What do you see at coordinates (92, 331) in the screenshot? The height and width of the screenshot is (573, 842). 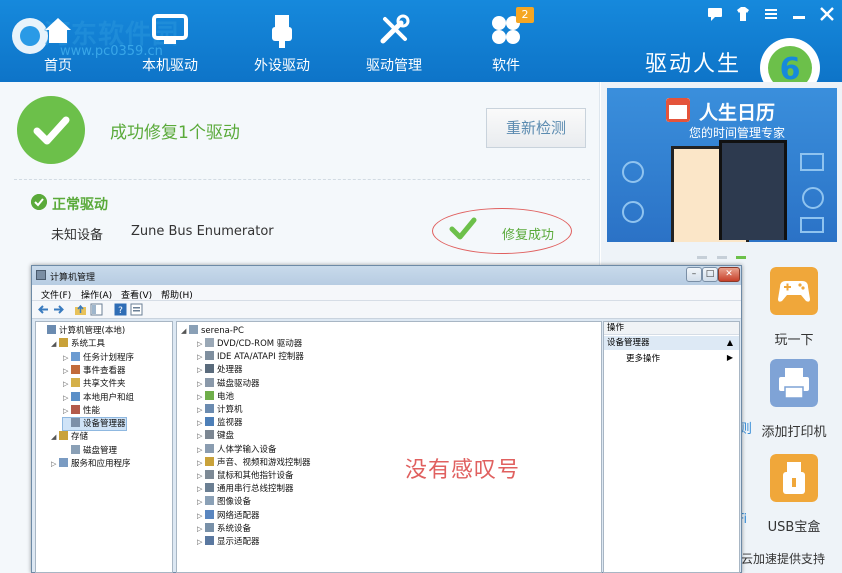 I see `tree-item-label: 计算机管理(本地)` at bounding box center [92, 331].